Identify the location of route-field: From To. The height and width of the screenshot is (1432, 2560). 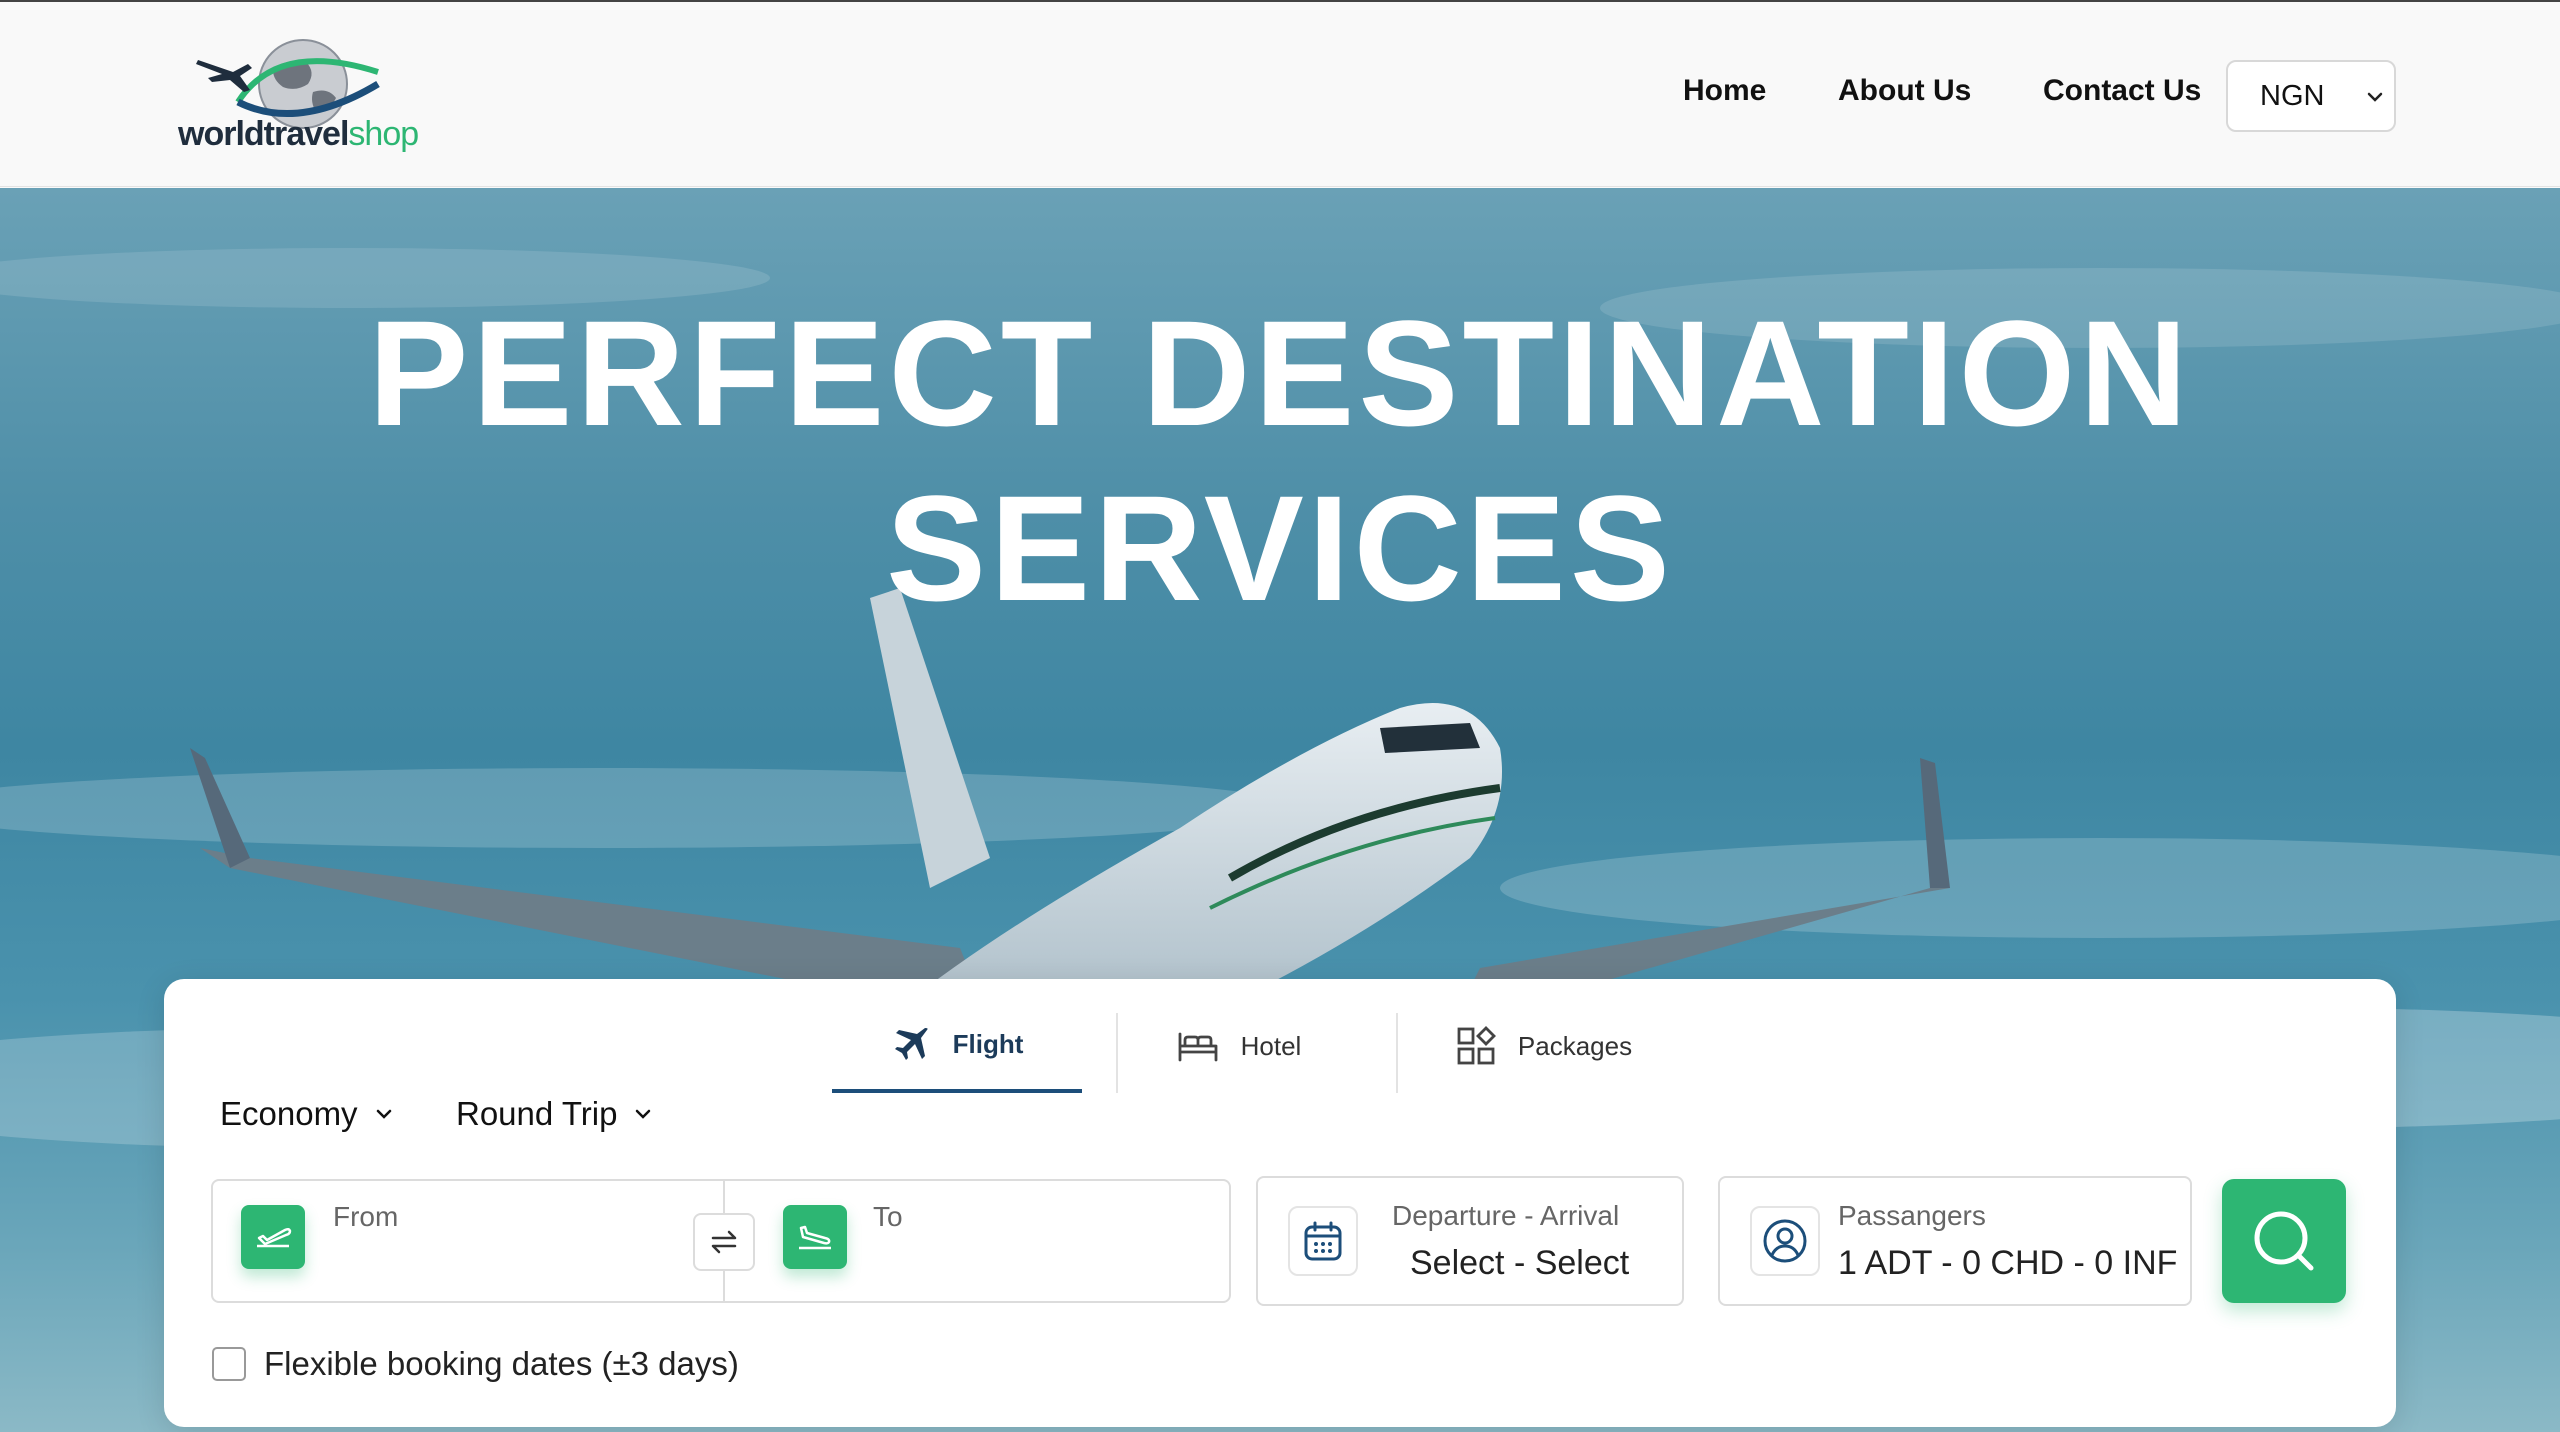
(721, 1241).